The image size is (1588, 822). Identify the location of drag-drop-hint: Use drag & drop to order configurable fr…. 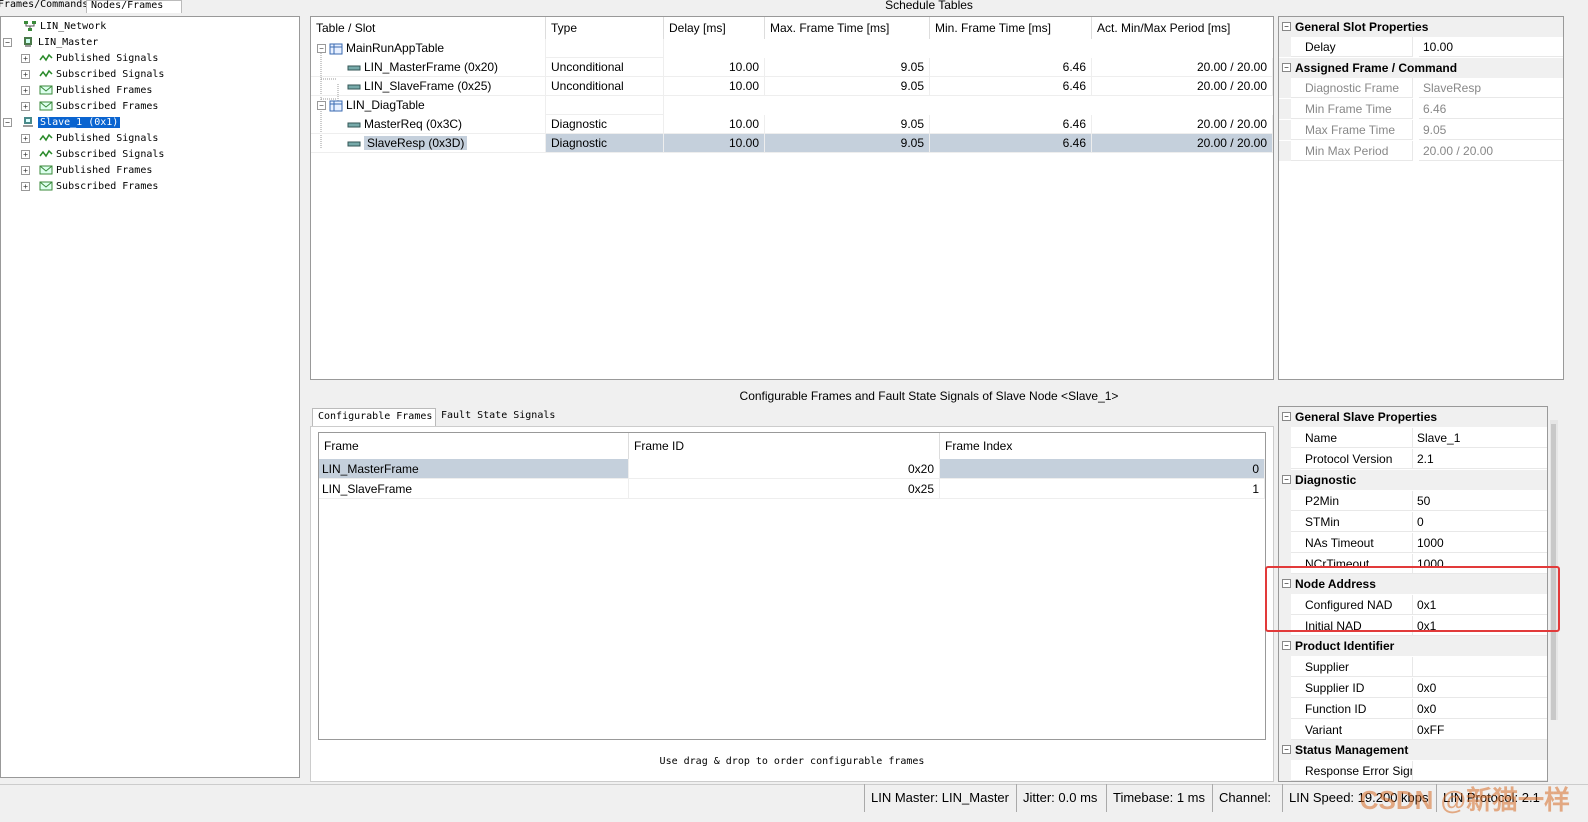
(792, 761).